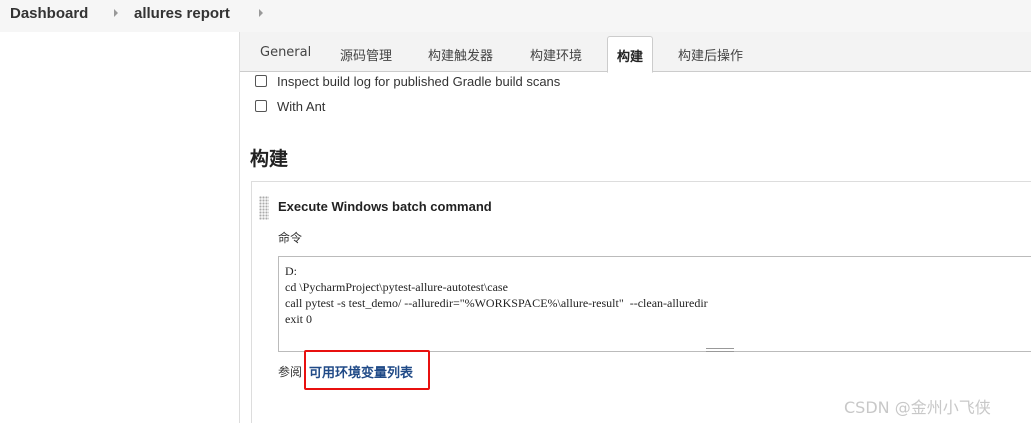 The height and width of the screenshot is (423, 1031). Describe the element at coordinates (290, 372) in the screenshot. I see `see-also-label: 参阅` at that location.